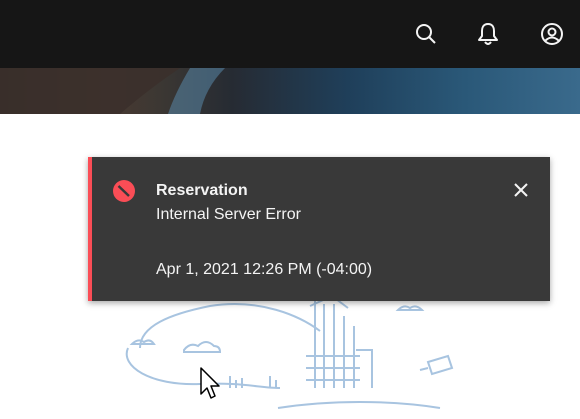 This screenshot has height=419, width=580. I want to click on toast-timestamp: Apr 1, 2021 12:26 PM (-04:00), so click(264, 269).